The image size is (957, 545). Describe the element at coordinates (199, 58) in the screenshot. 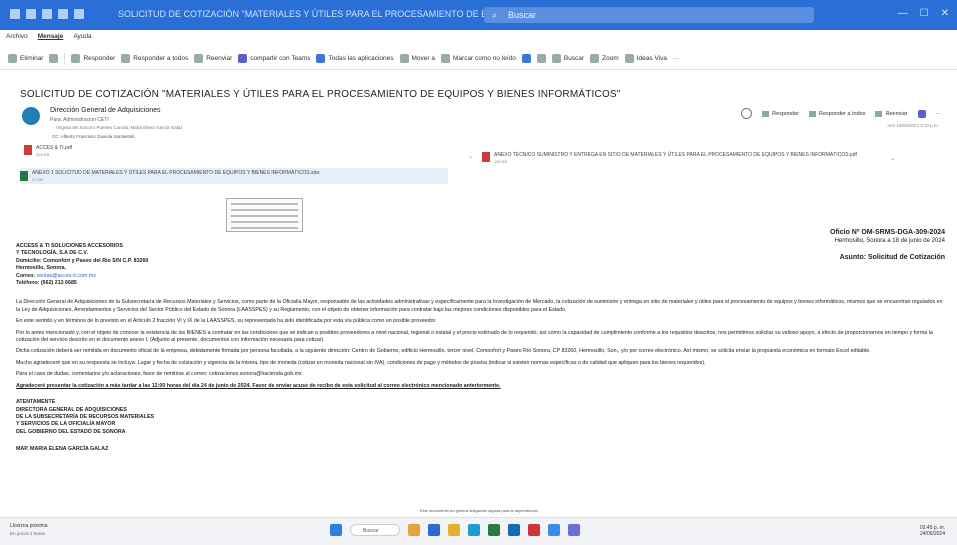

I see `forward-icon` at that location.